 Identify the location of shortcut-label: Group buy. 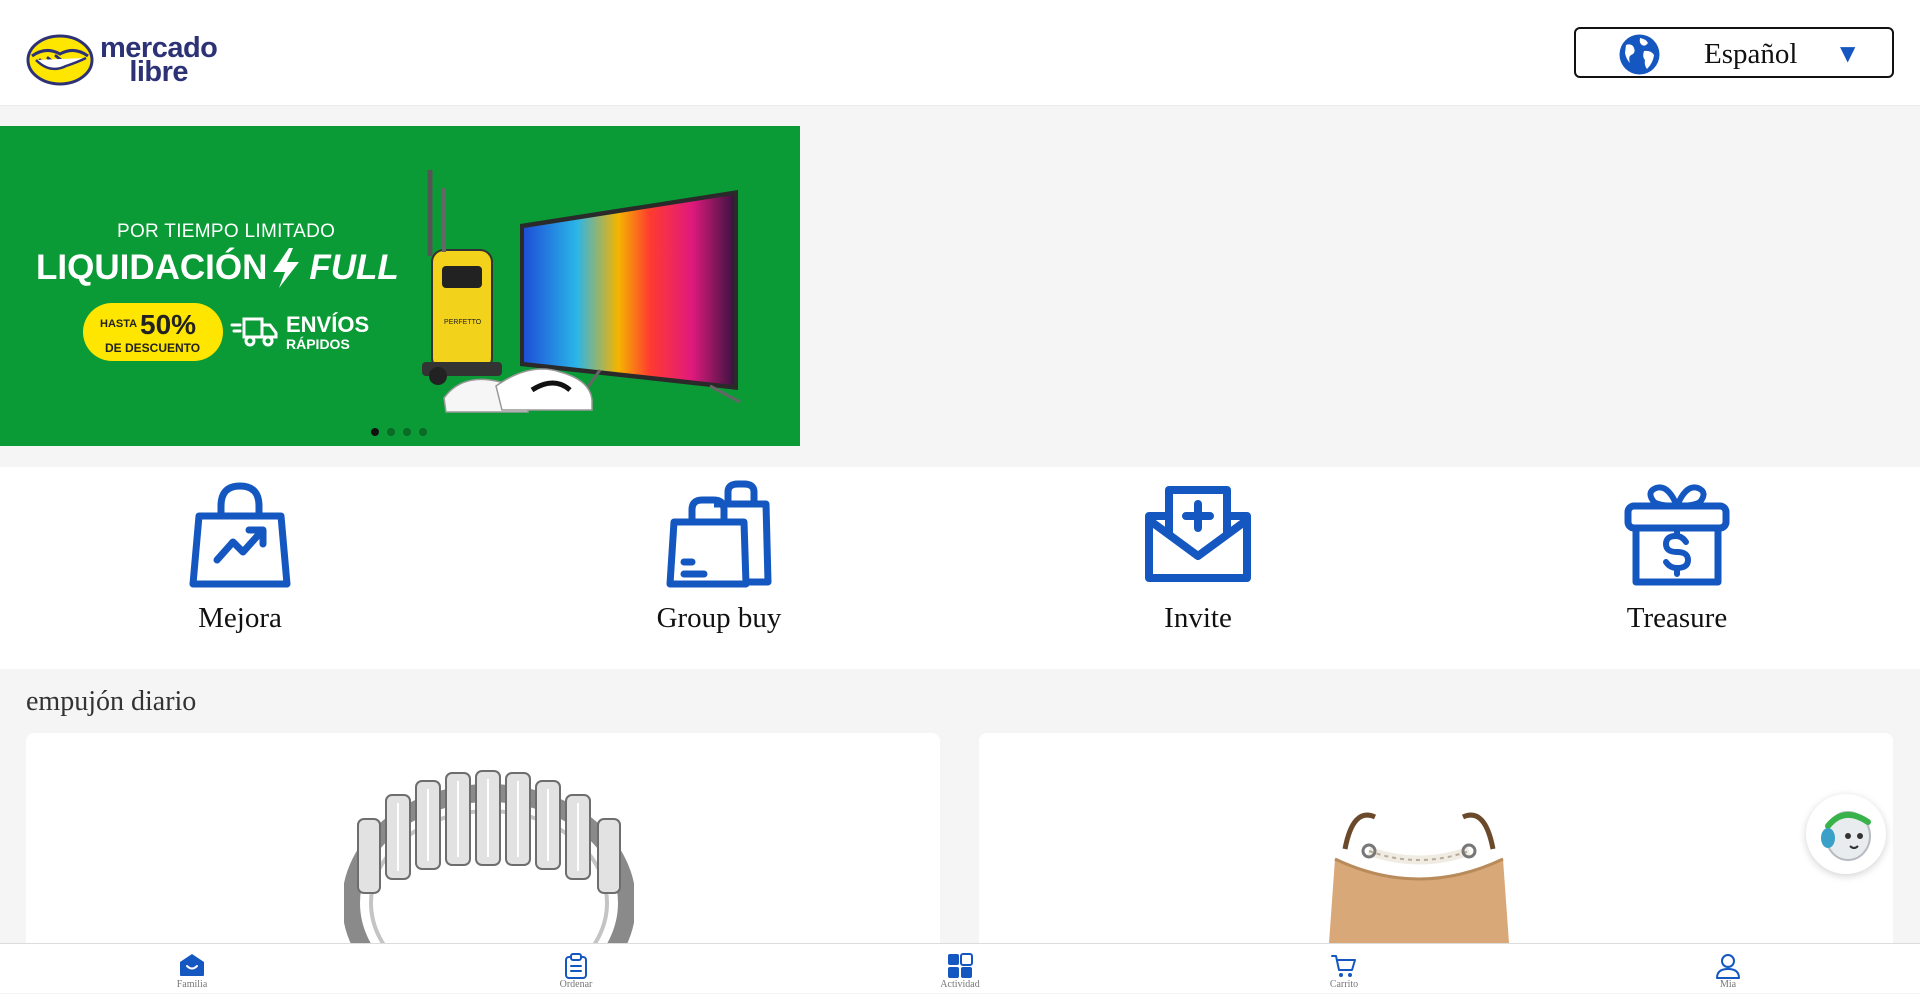
(719, 618).